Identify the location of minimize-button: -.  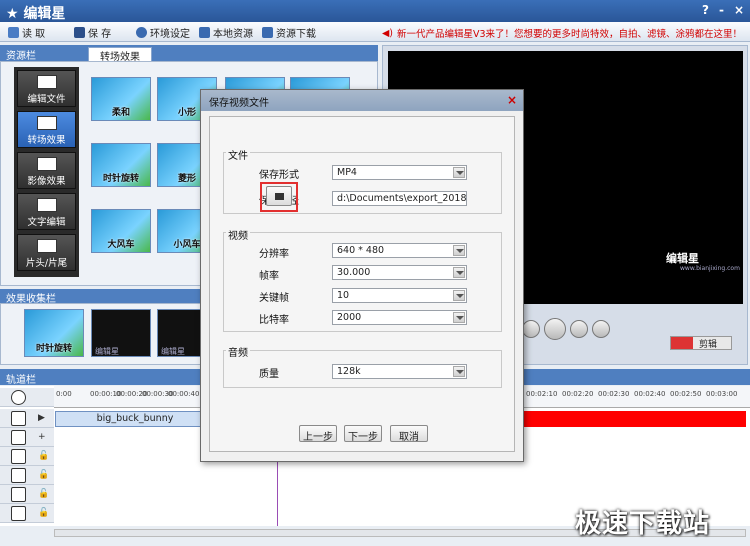
(721, 10).